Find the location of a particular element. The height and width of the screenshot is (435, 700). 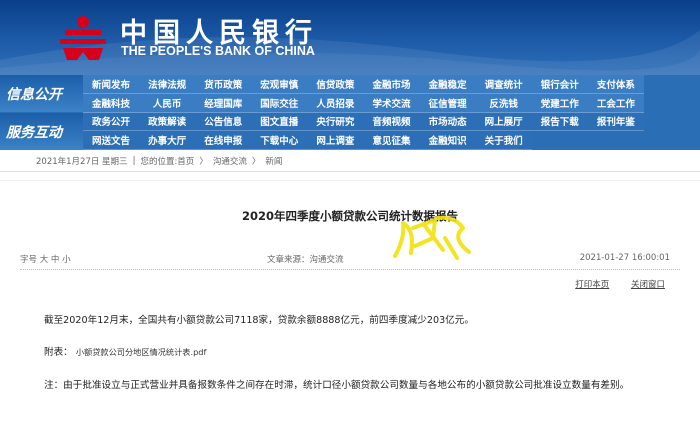

print-page-link: 打印本页 is located at coordinates (592, 285).